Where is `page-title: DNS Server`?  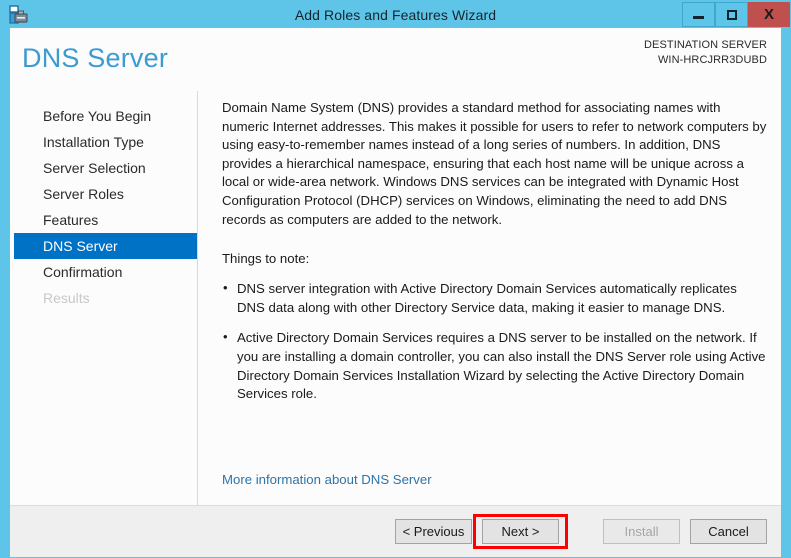
page-title: DNS Server is located at coordinates (95, 58).